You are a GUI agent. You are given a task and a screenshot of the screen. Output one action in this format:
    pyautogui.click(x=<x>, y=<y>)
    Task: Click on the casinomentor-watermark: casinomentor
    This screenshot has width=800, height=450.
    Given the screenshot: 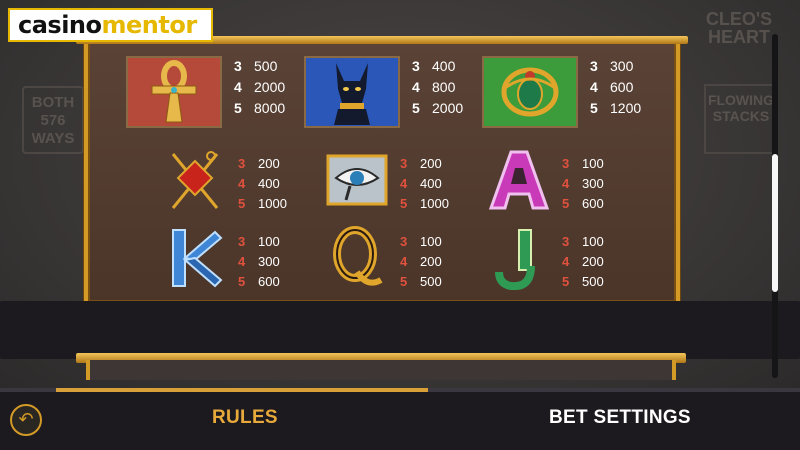 What is the action you would take?
    pyautogui.click(x=110, y=25)
    